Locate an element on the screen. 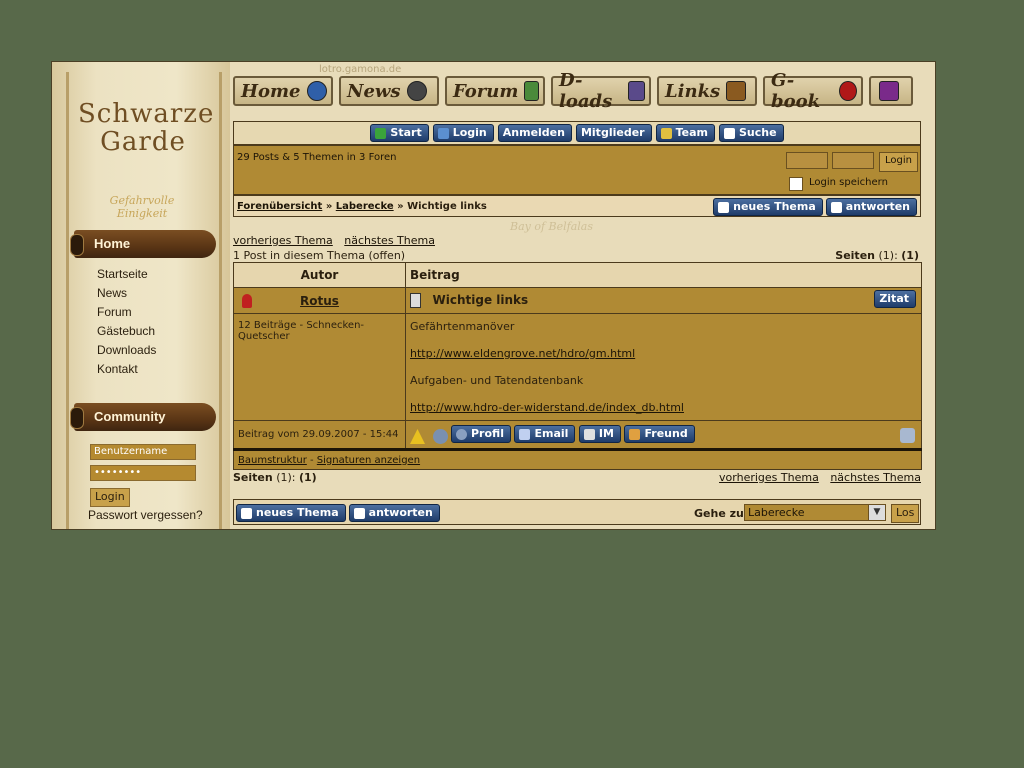  breadcrumb-forum: Laberecke is located at coordinates (365, 206).